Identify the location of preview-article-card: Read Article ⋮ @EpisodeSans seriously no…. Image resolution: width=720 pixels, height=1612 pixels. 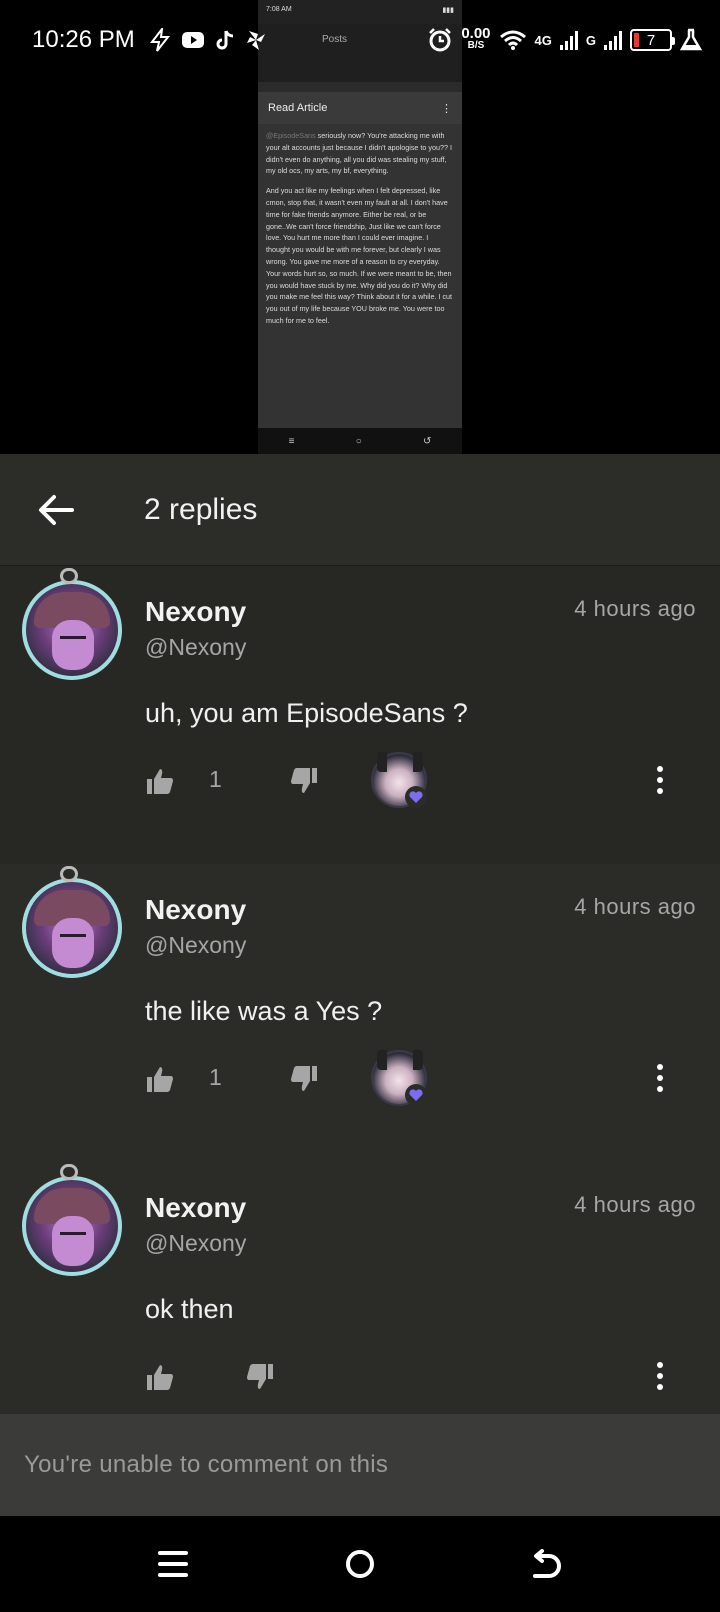
(360, 260).